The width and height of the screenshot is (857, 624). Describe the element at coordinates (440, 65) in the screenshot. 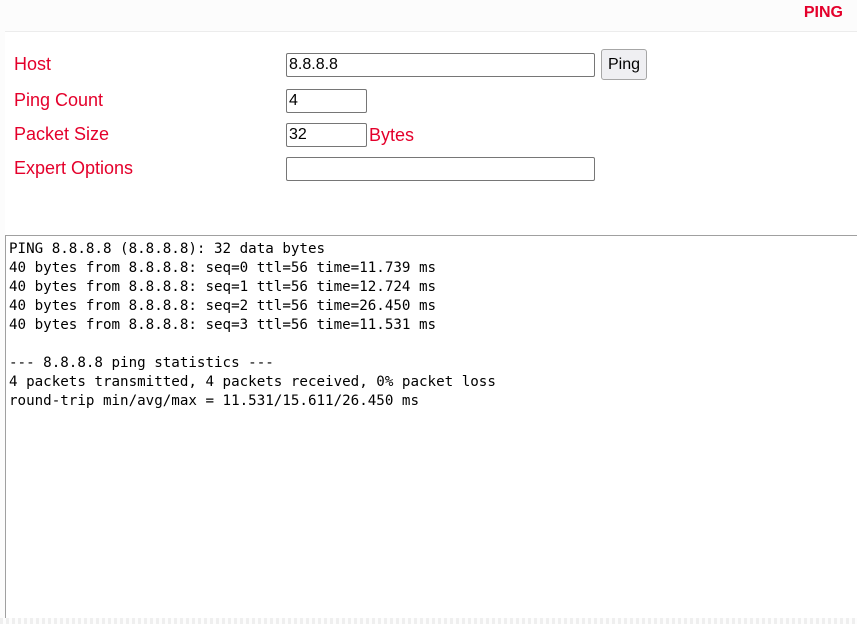

I see `host-input` at that location.